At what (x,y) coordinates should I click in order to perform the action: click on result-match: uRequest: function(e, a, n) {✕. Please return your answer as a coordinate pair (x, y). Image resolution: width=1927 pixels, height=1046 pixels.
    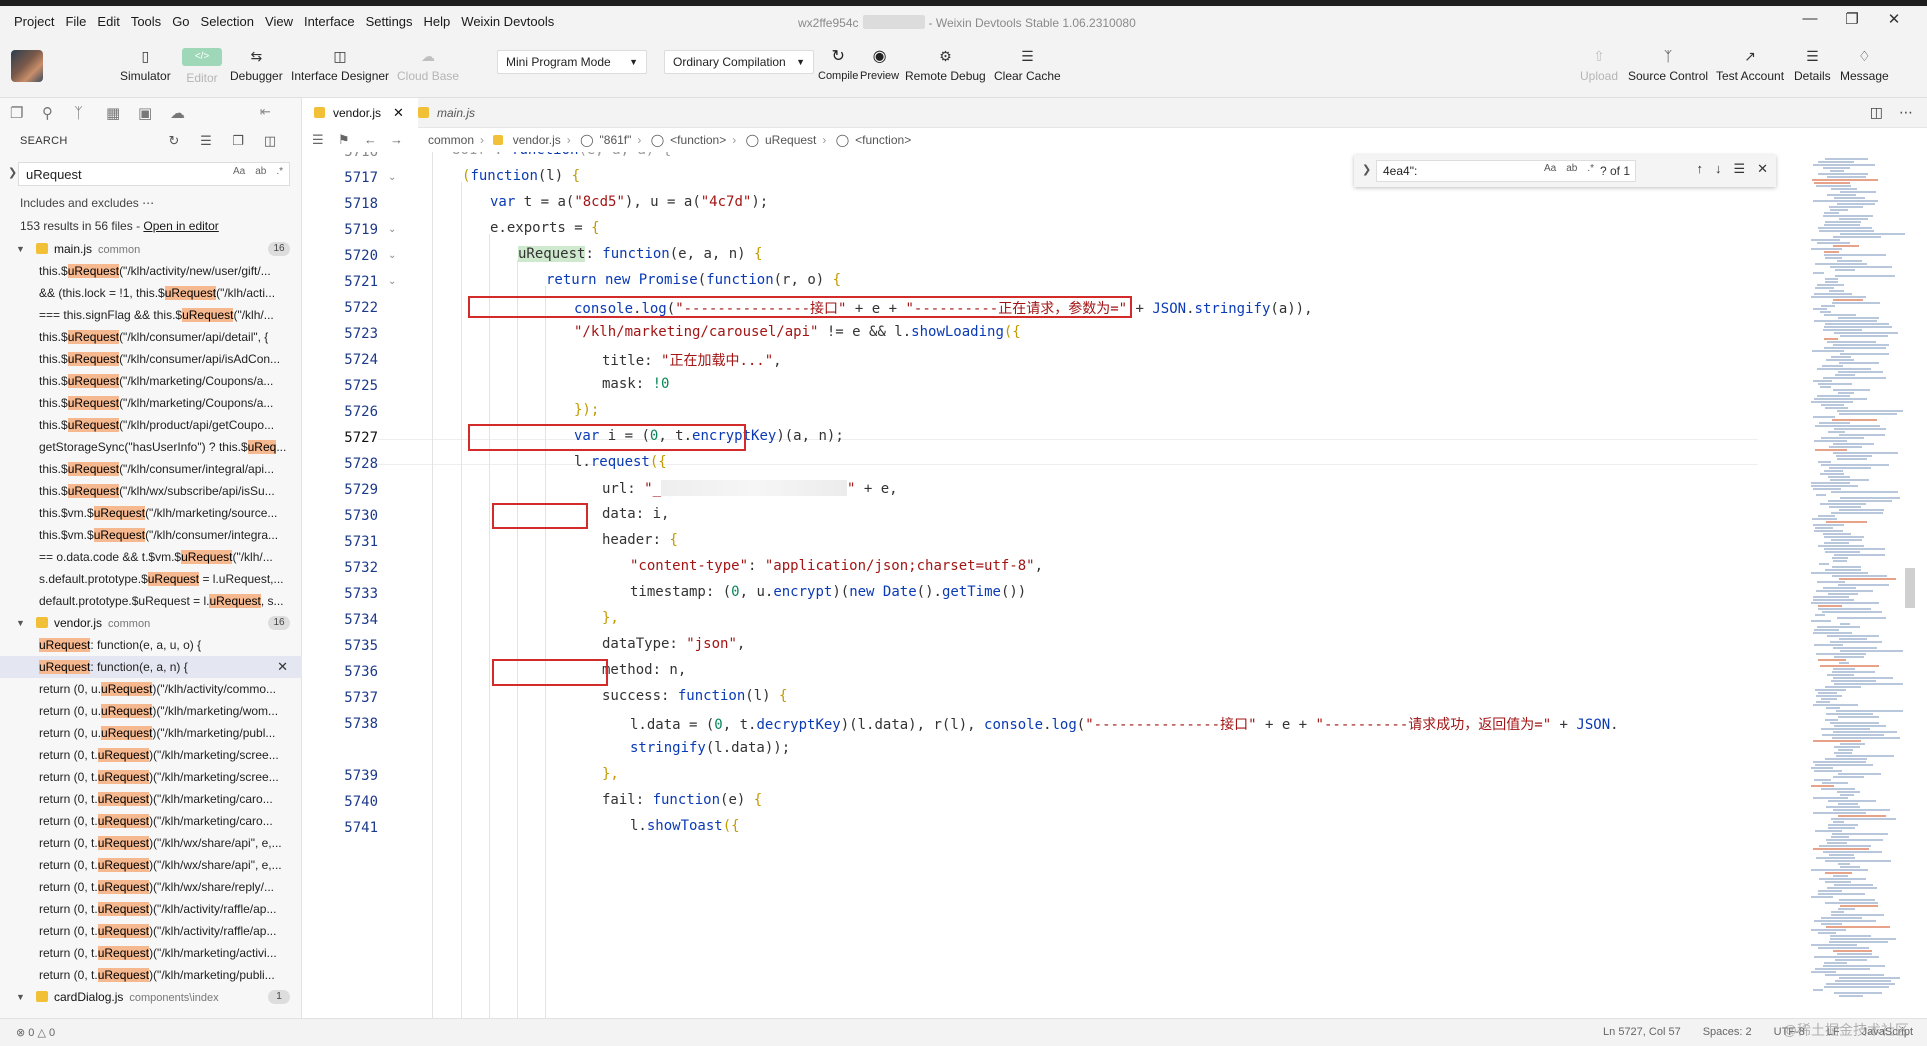
    Looking at the image, I should click on (151, 667).